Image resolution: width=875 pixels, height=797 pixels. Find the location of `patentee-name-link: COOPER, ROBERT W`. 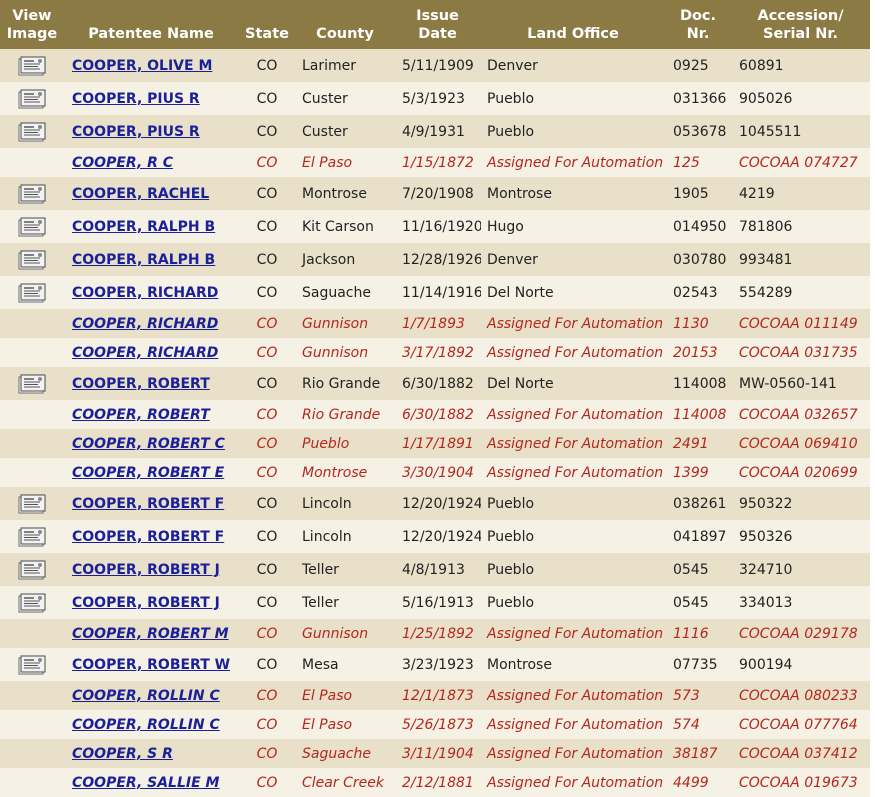

patentee-name-link: COOPER, ROBERT W is located at coordinates (151, 665).